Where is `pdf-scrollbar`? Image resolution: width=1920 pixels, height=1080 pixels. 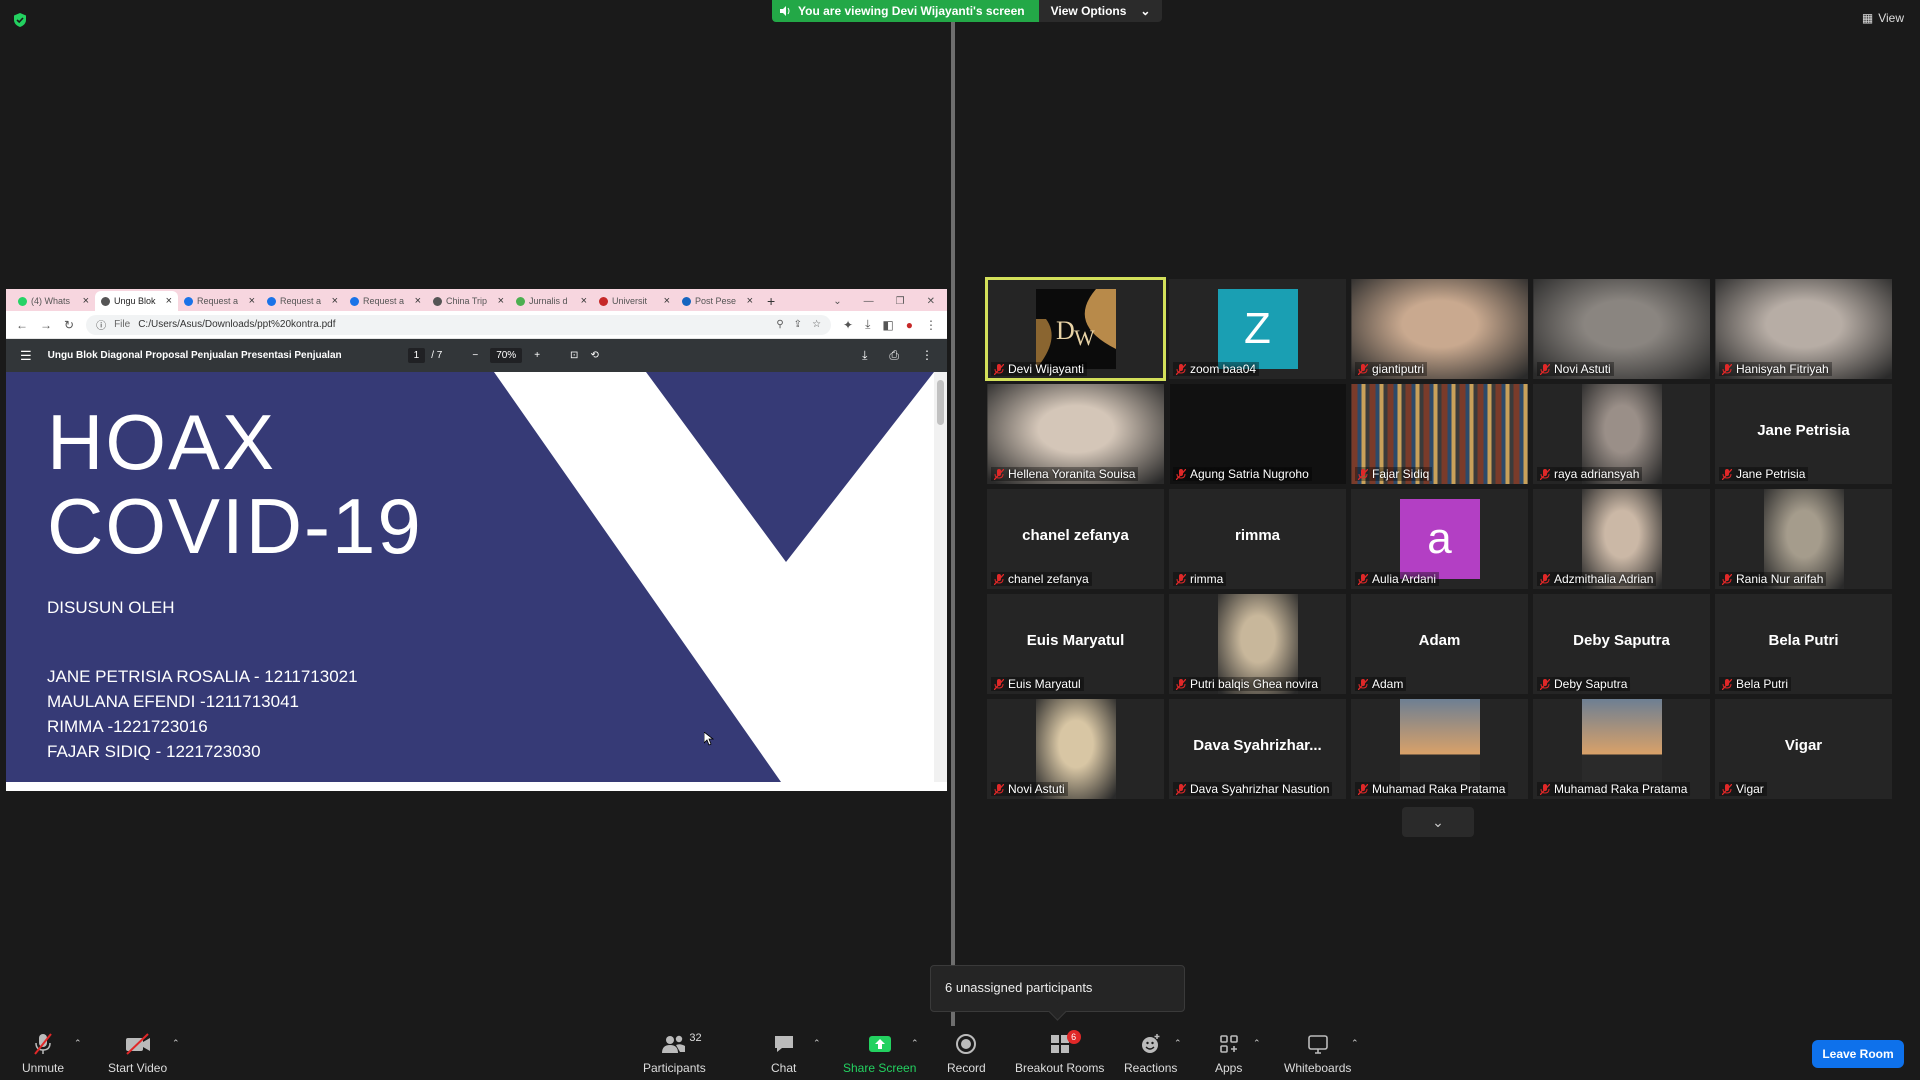 pdf-scrollbar is located at coordinates (940, 577).